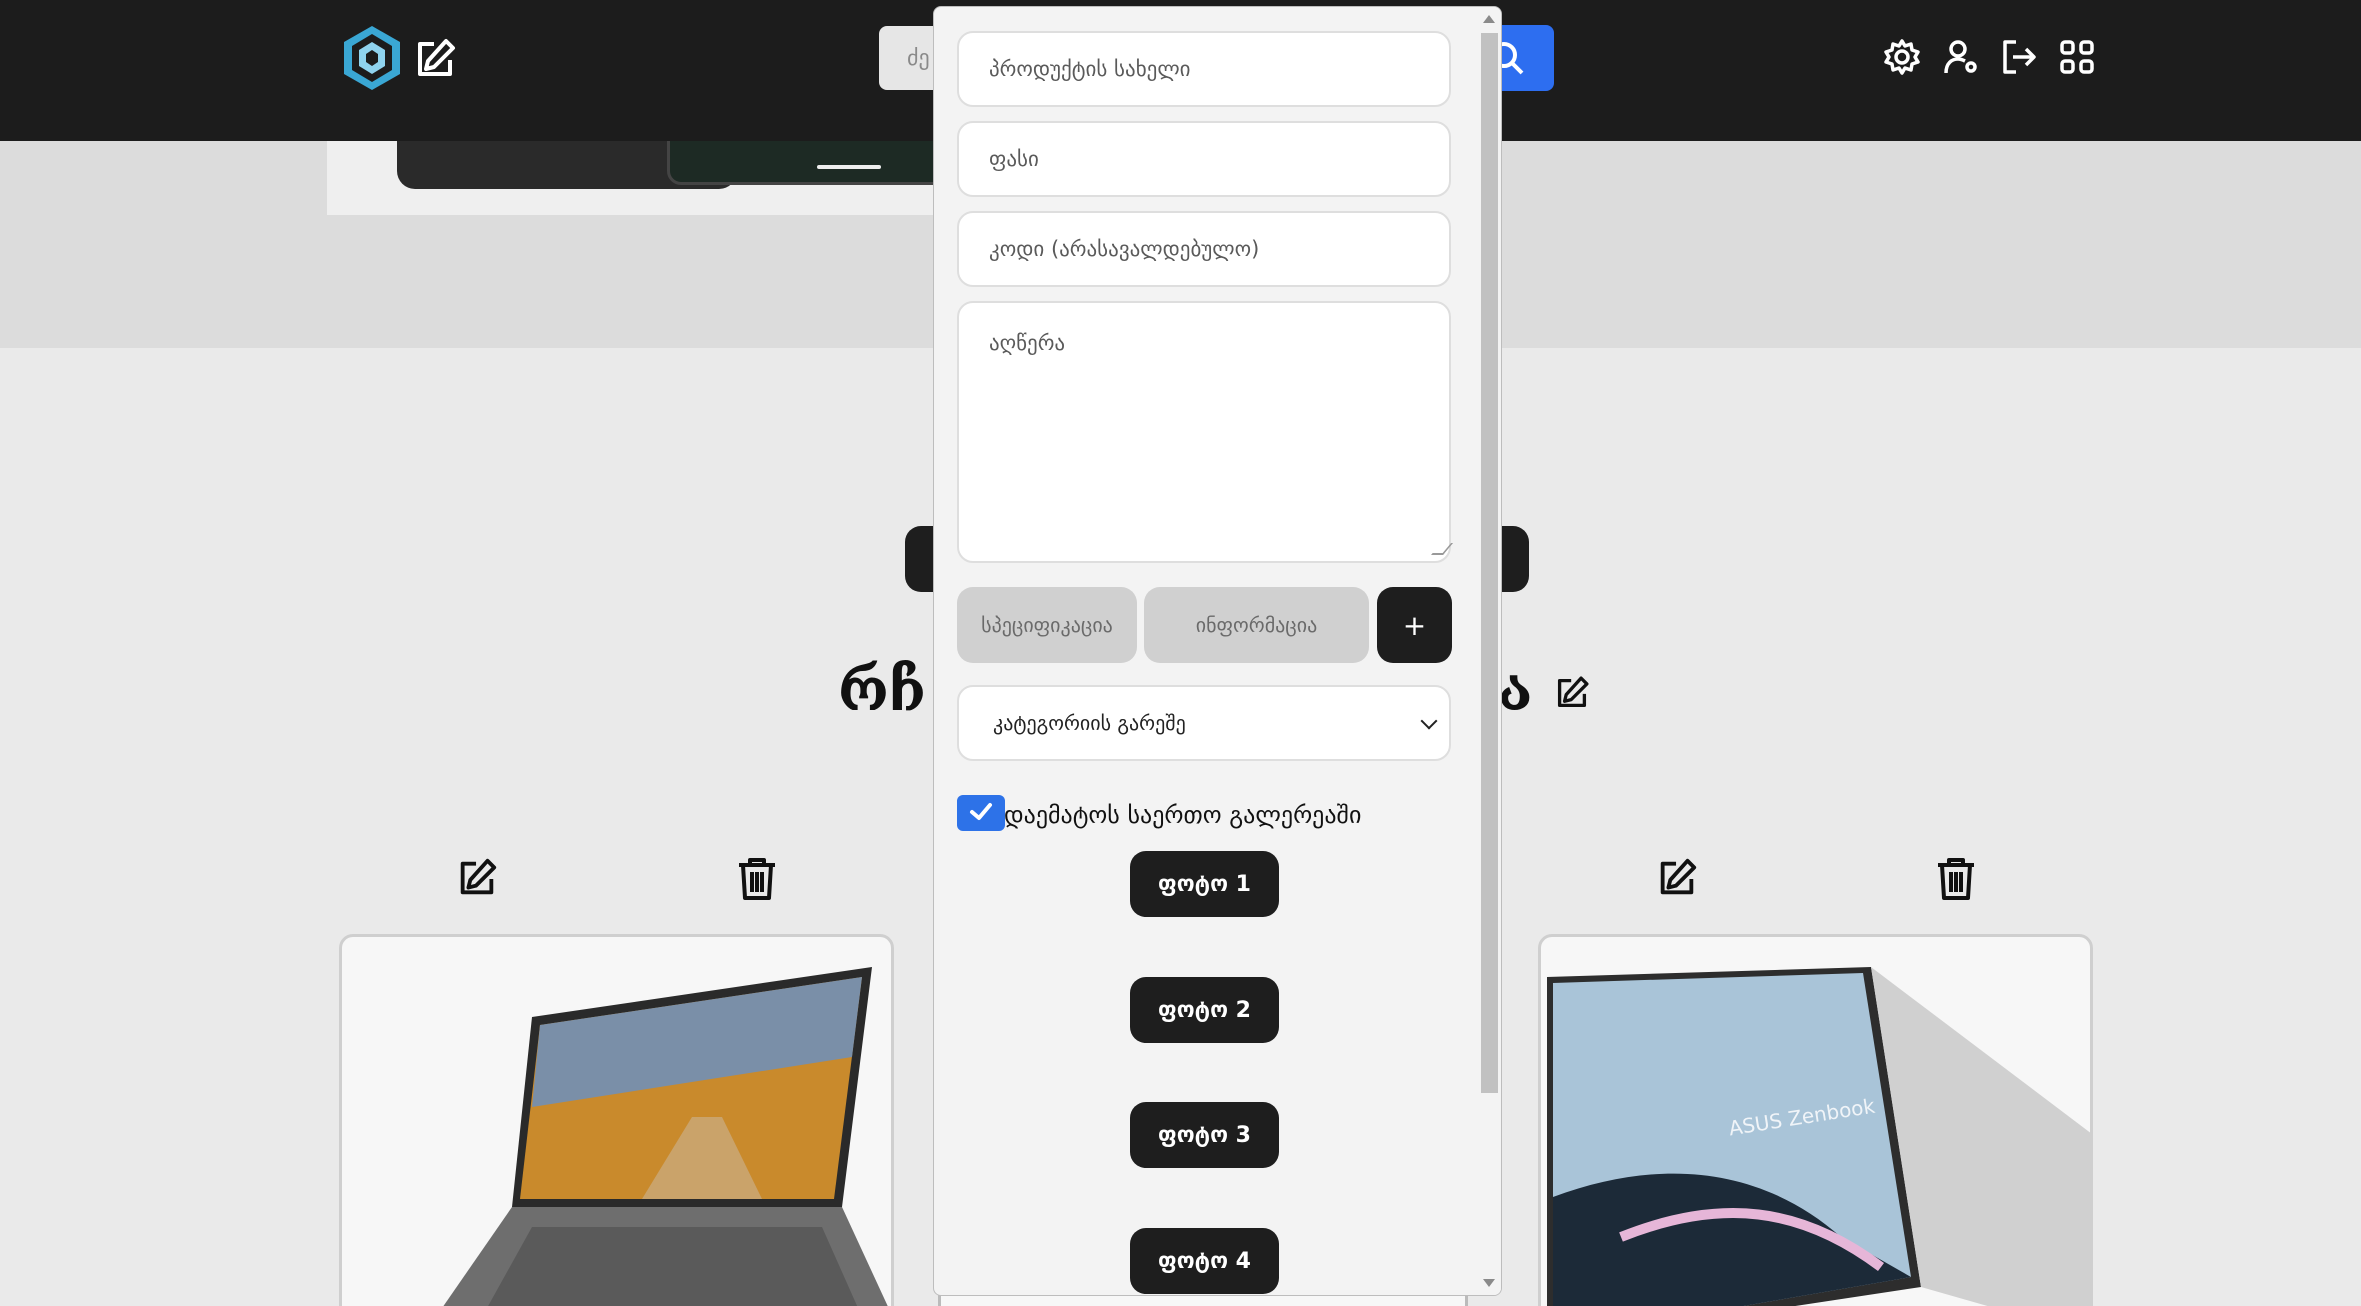 The width and height of the screenshot is (2361, 1306). What do you see at coordinates (1489, 1283) in the screenshot?
I see `scroll-down-arrow-icon` at bounding box center [1489, 1283].